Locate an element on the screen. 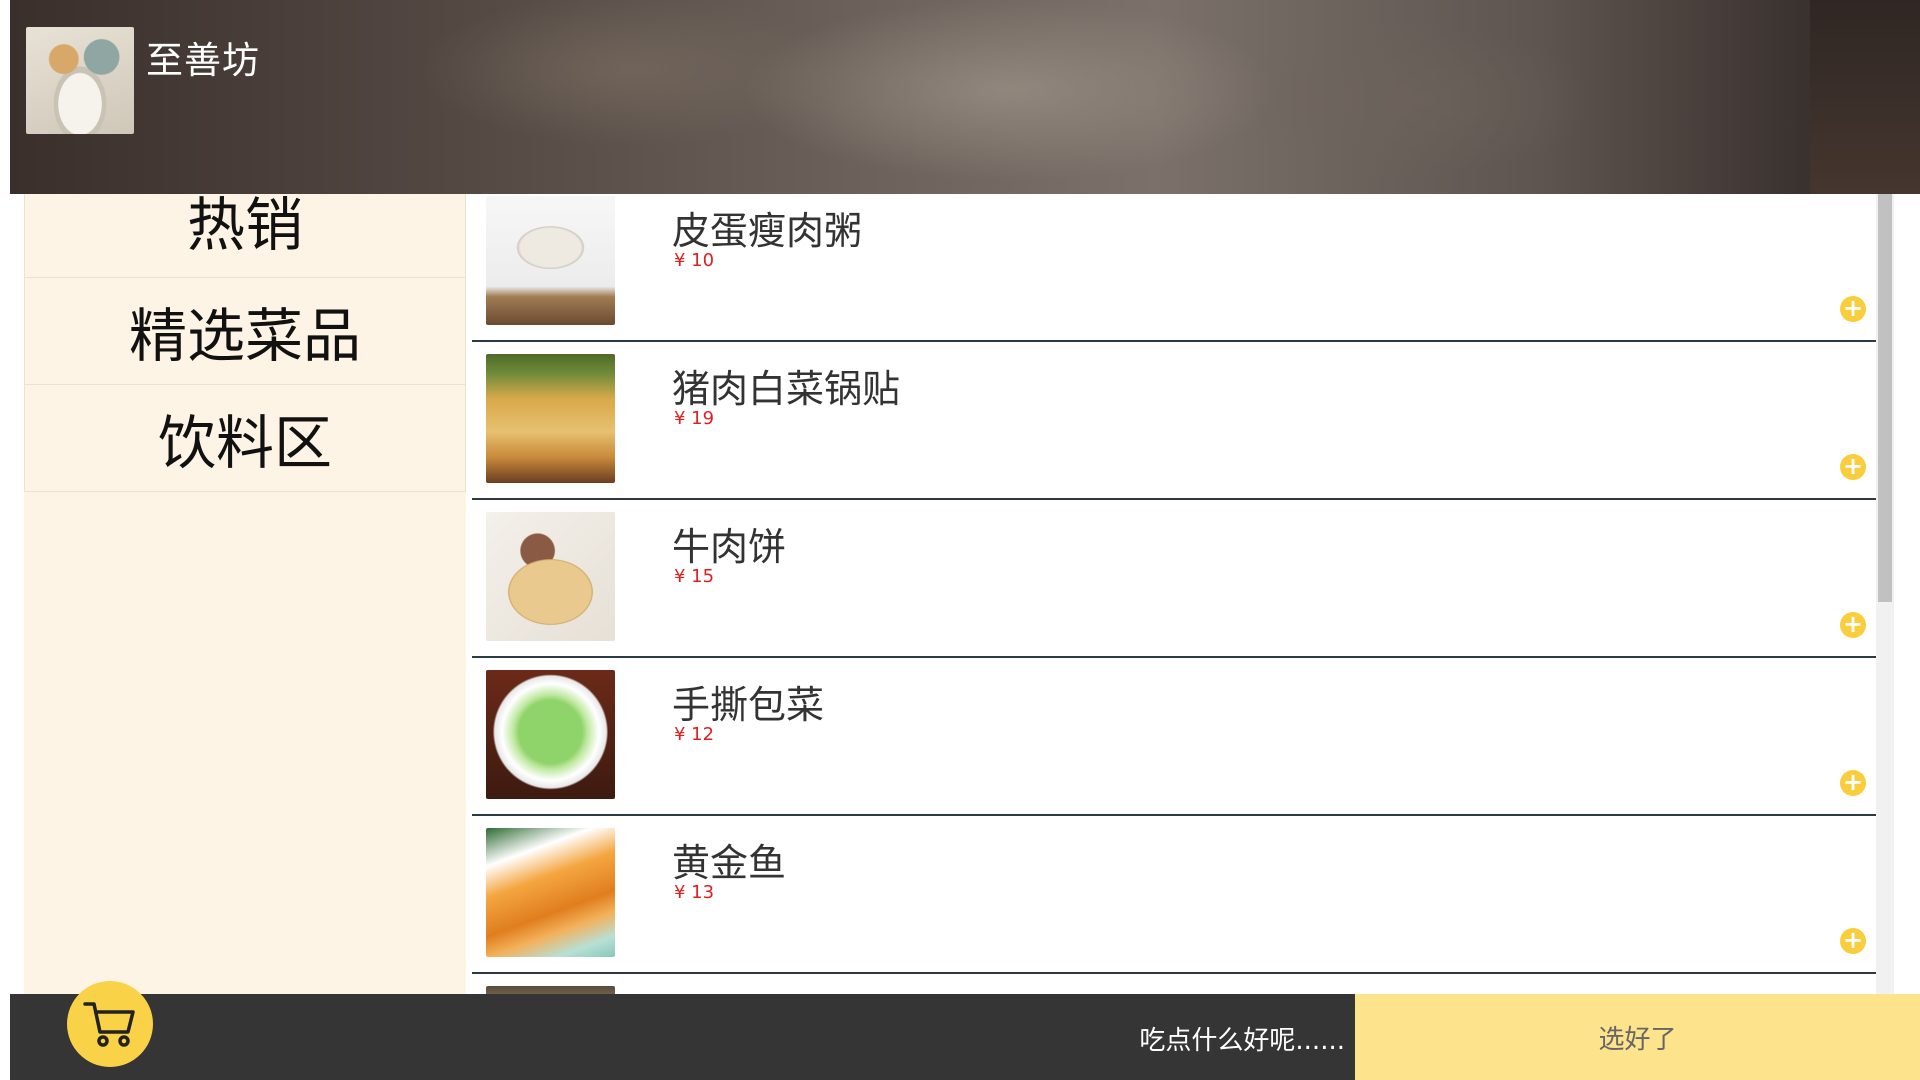 This screenshot has height=1080, width=1920. category-hot: 热销 is located at coordinates (245, 236).